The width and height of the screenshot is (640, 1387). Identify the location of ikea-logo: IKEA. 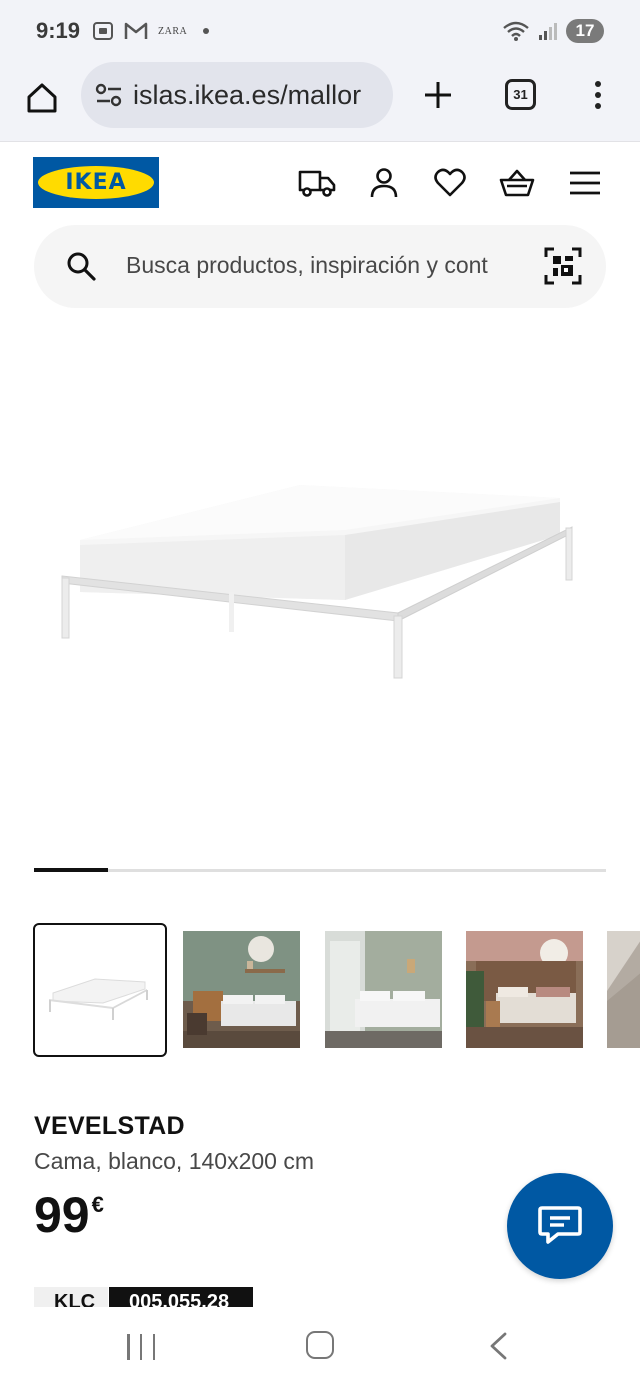
(96, 182).